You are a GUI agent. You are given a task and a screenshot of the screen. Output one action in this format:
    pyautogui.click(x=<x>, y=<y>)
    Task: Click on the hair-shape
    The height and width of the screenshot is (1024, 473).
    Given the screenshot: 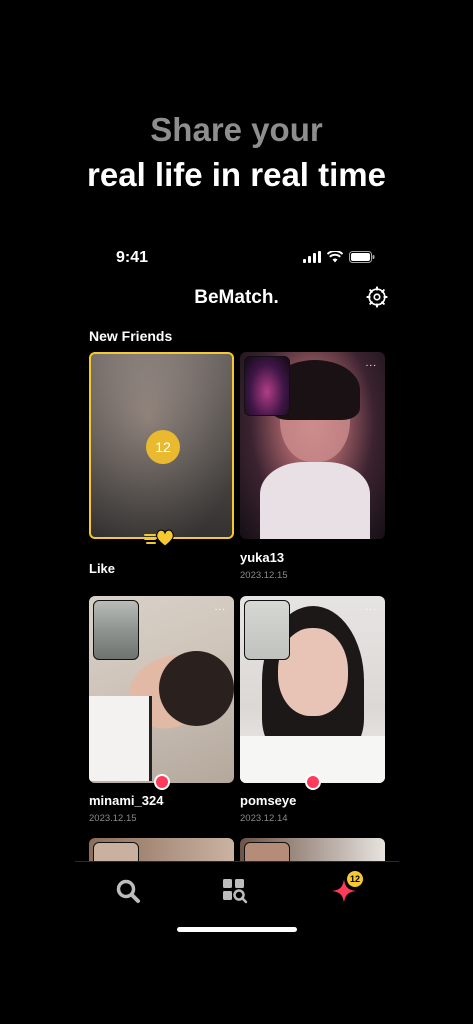 What is the action you would take?
    pyautogui.click(x=196, y=688)
    